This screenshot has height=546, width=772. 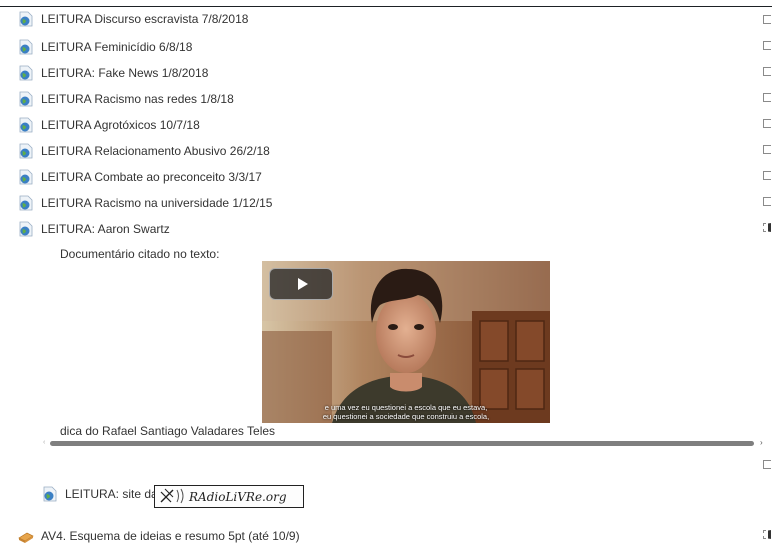 I want to click on horizontal-scrollbar: ‹ ›, so click(x=407, y=443).